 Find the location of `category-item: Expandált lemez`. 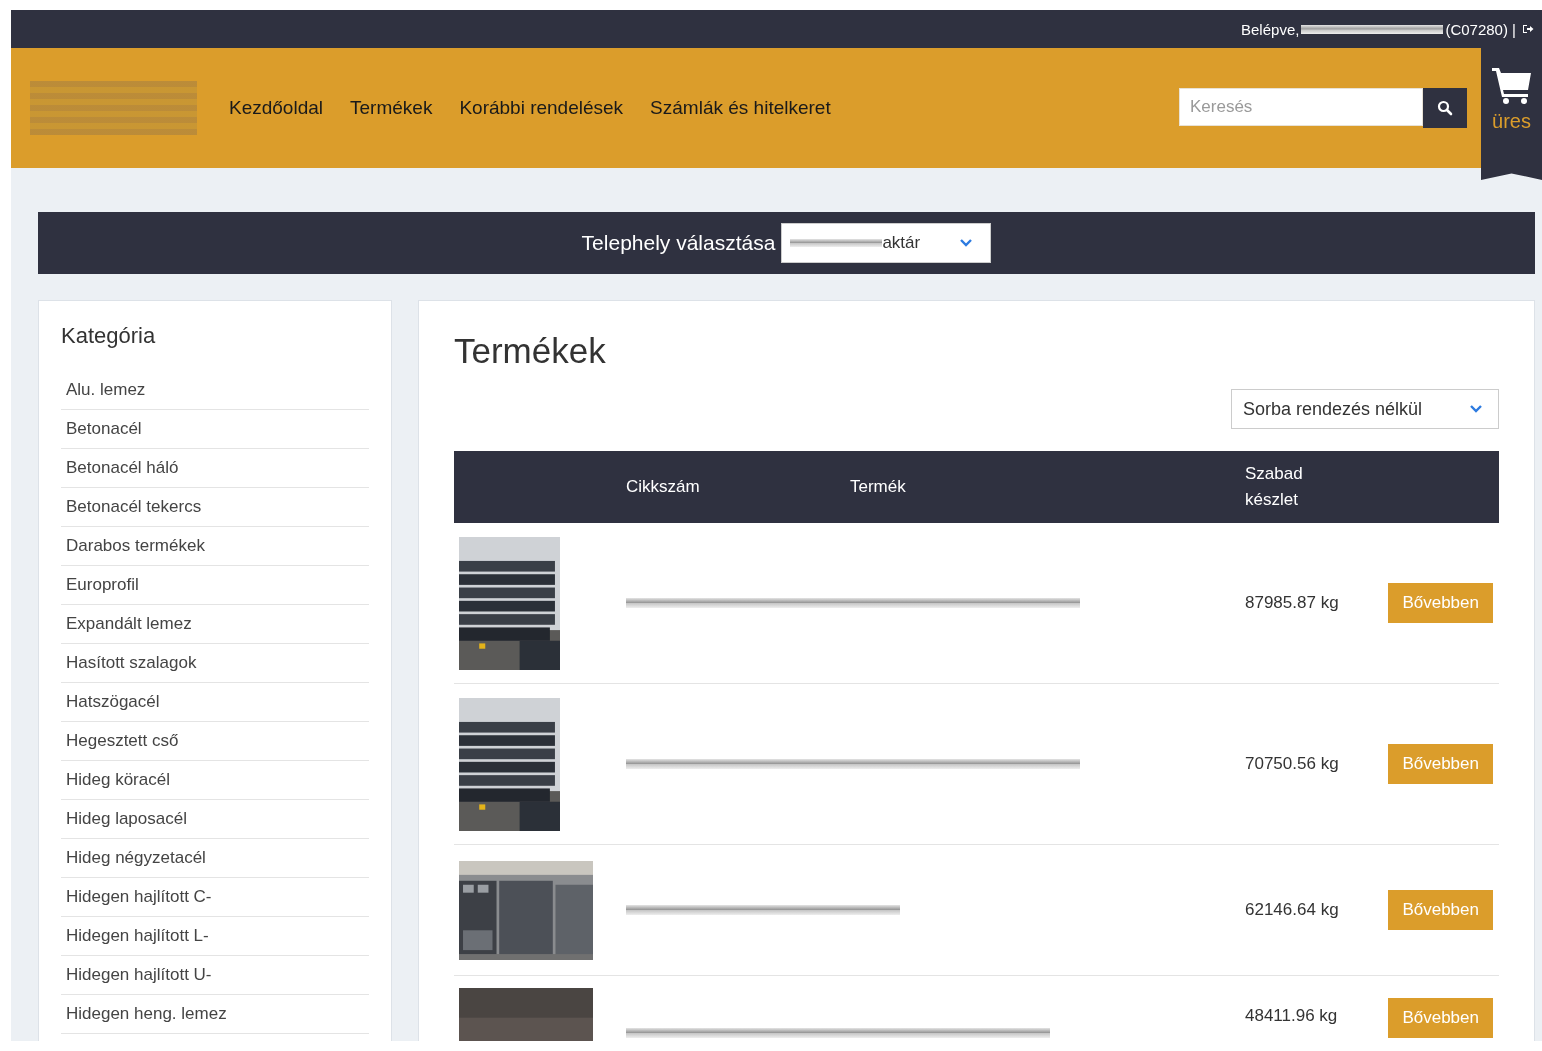

category-item: Expandált lemez is located at coordinates (215, 624).